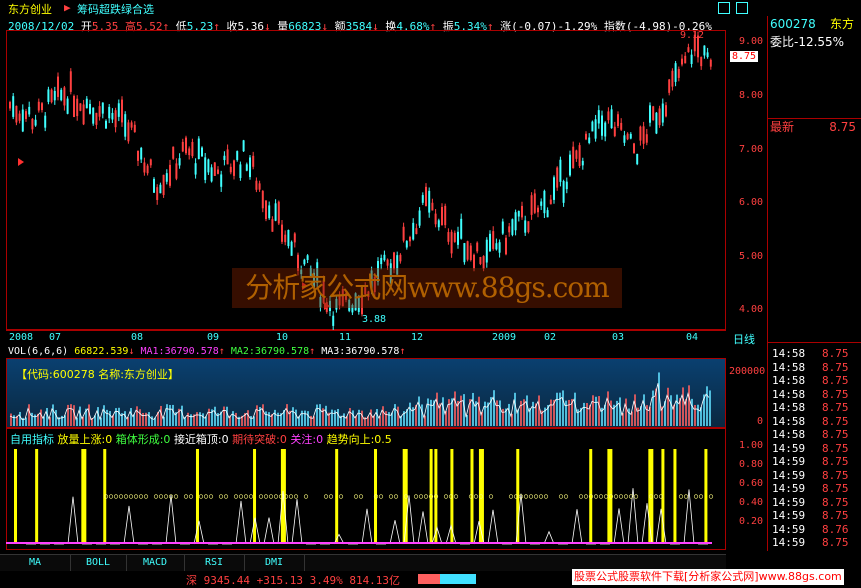  I want to click on ind-tick: 0.60, so click(751, 483).